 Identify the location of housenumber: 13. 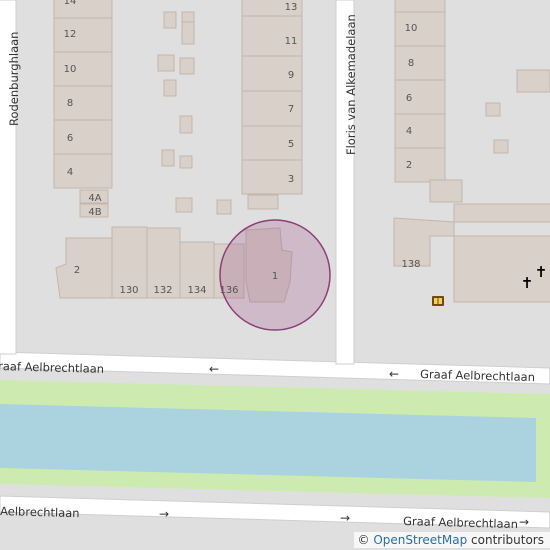
(291, 7).